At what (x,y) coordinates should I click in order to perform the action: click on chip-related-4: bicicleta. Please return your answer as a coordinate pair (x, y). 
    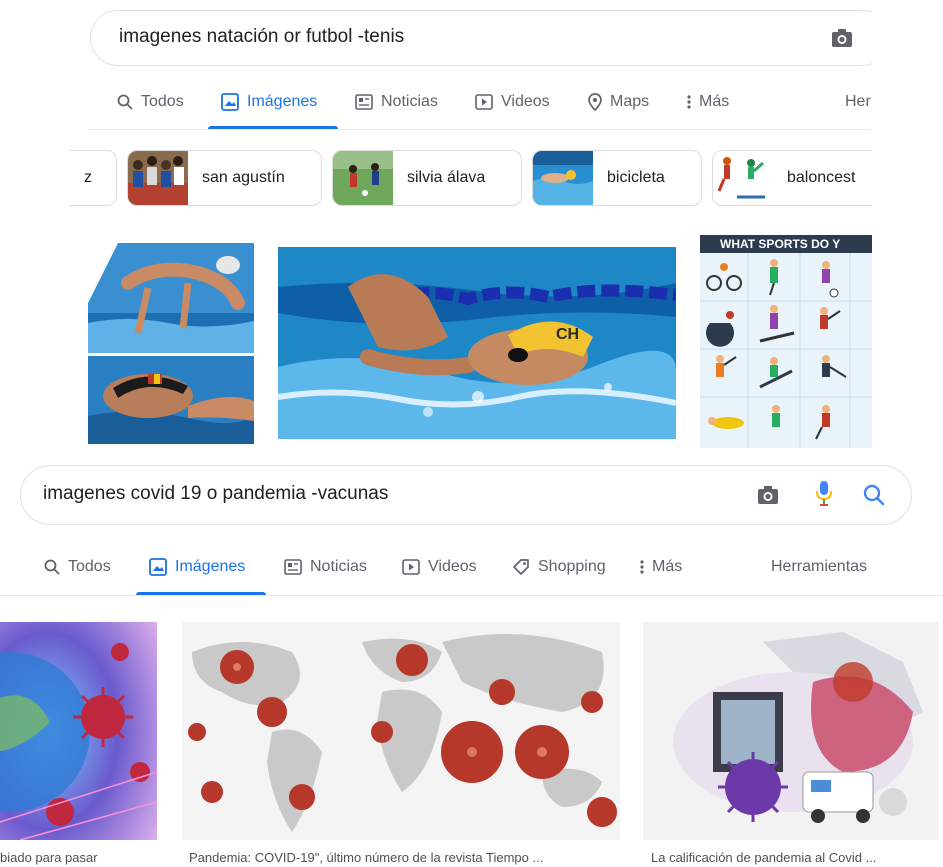
    Looking at the image, I should click on (617, 178).